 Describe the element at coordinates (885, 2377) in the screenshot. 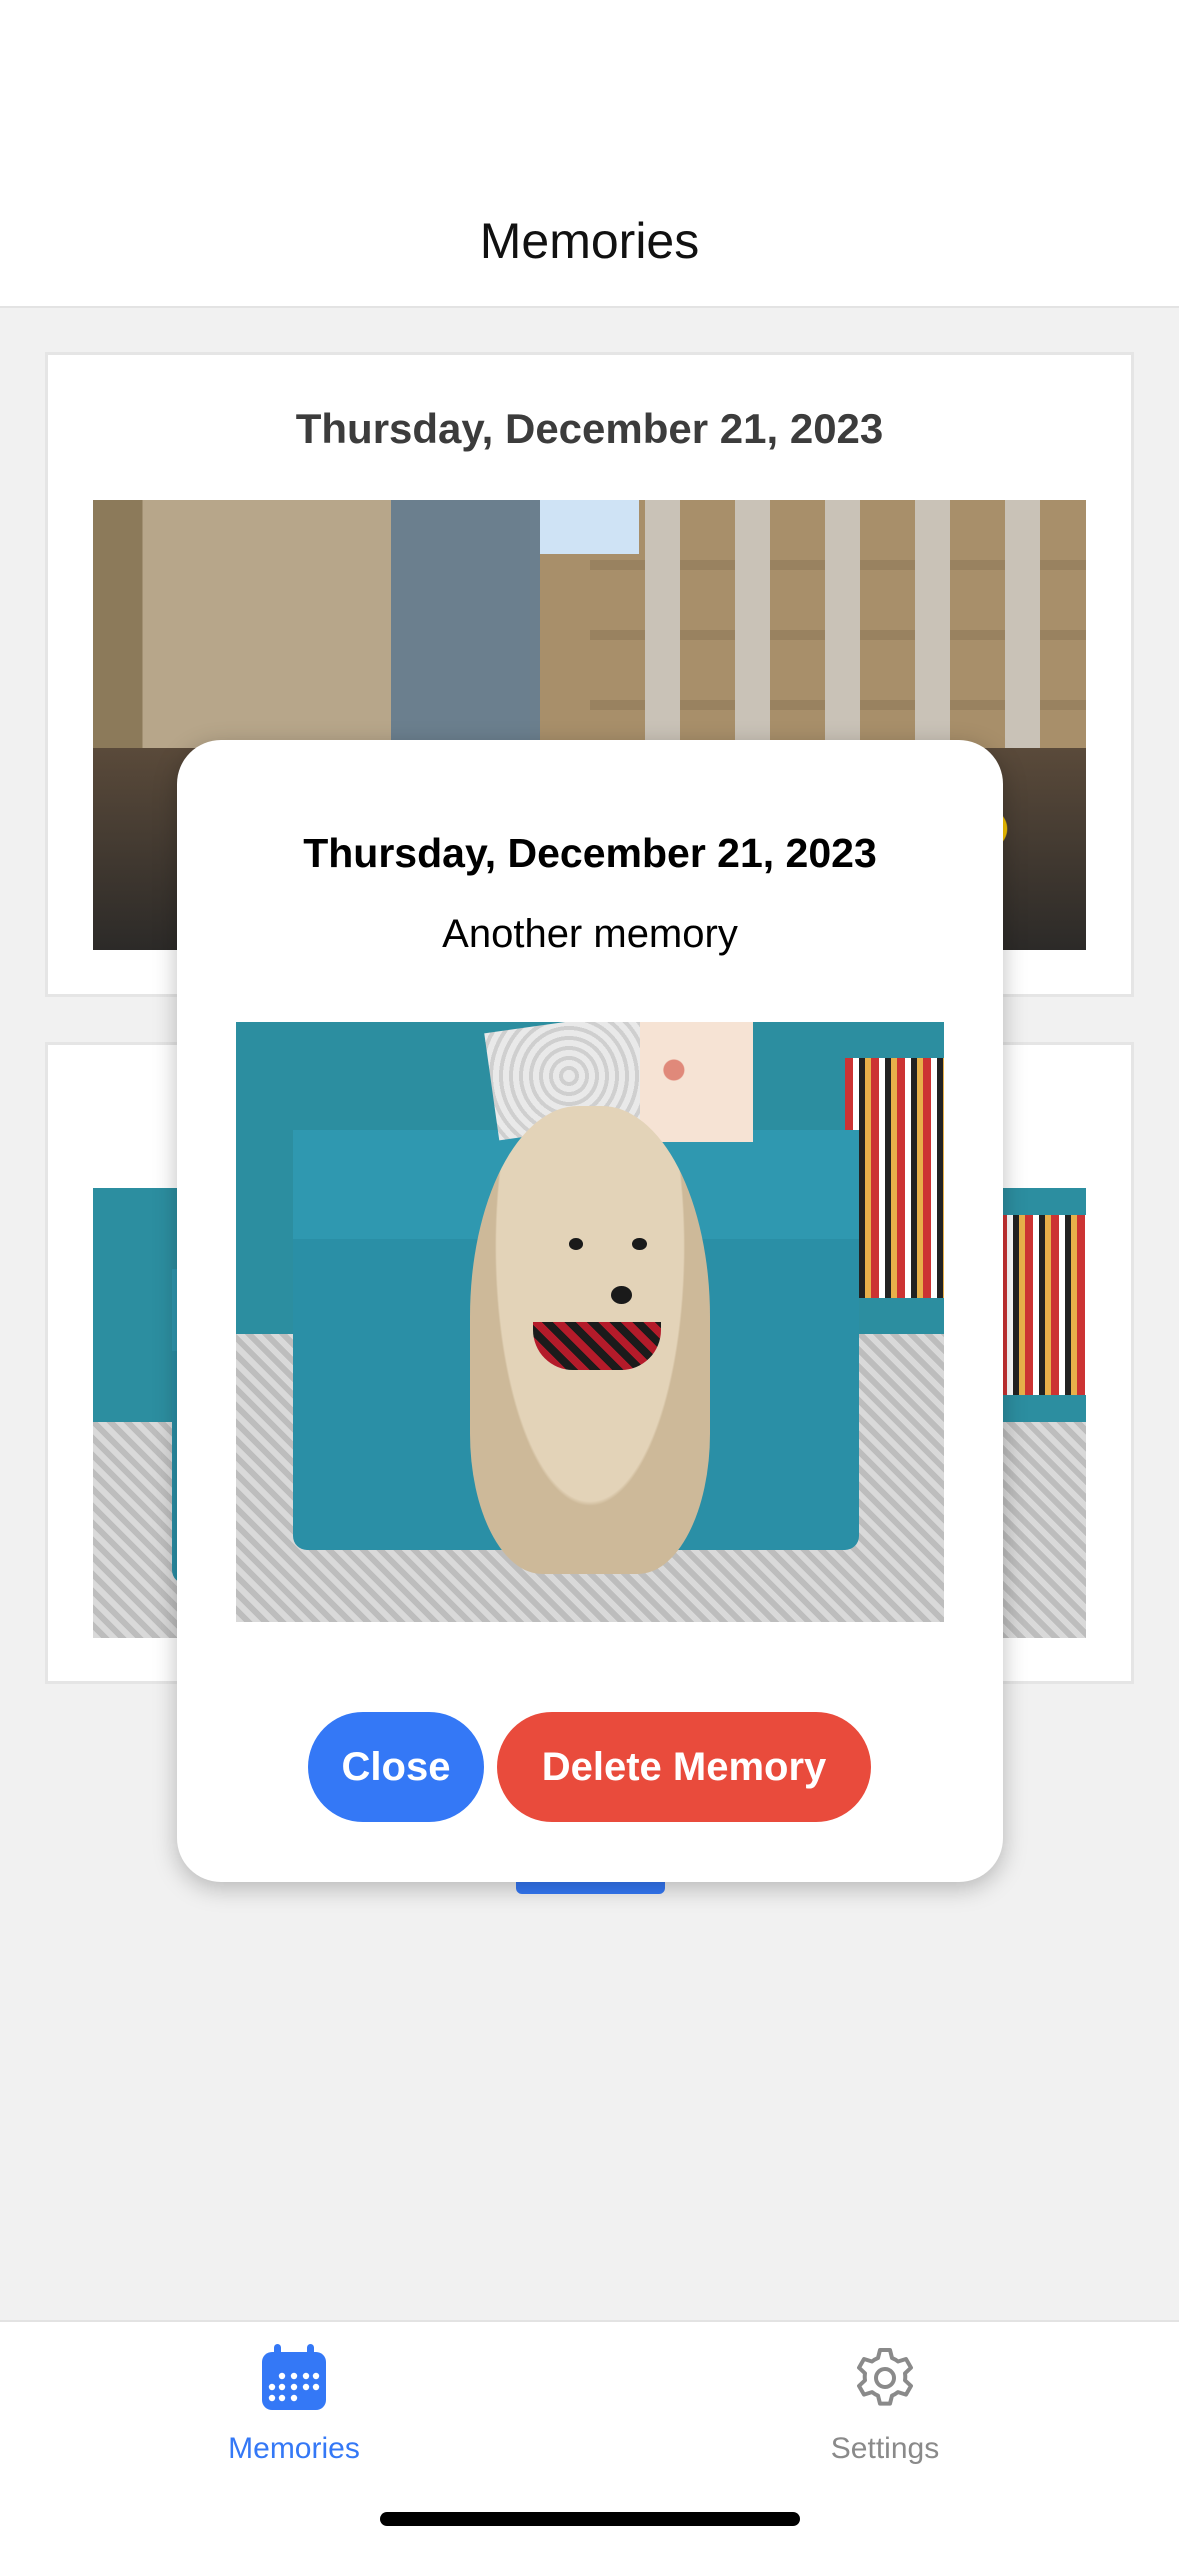

I see `gear-icon` at that location.